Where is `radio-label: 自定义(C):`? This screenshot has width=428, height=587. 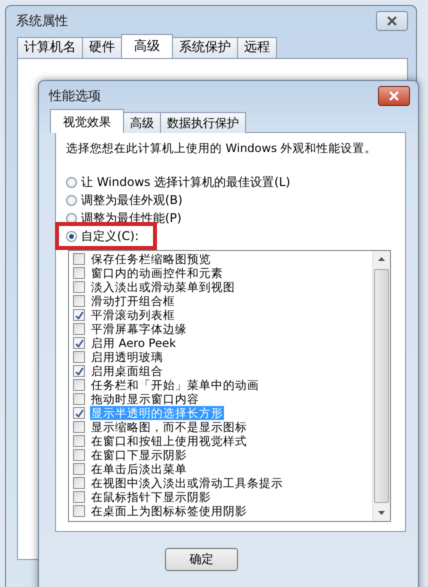
radio-label: 自定义(C): is located at coordinates (110, 236).